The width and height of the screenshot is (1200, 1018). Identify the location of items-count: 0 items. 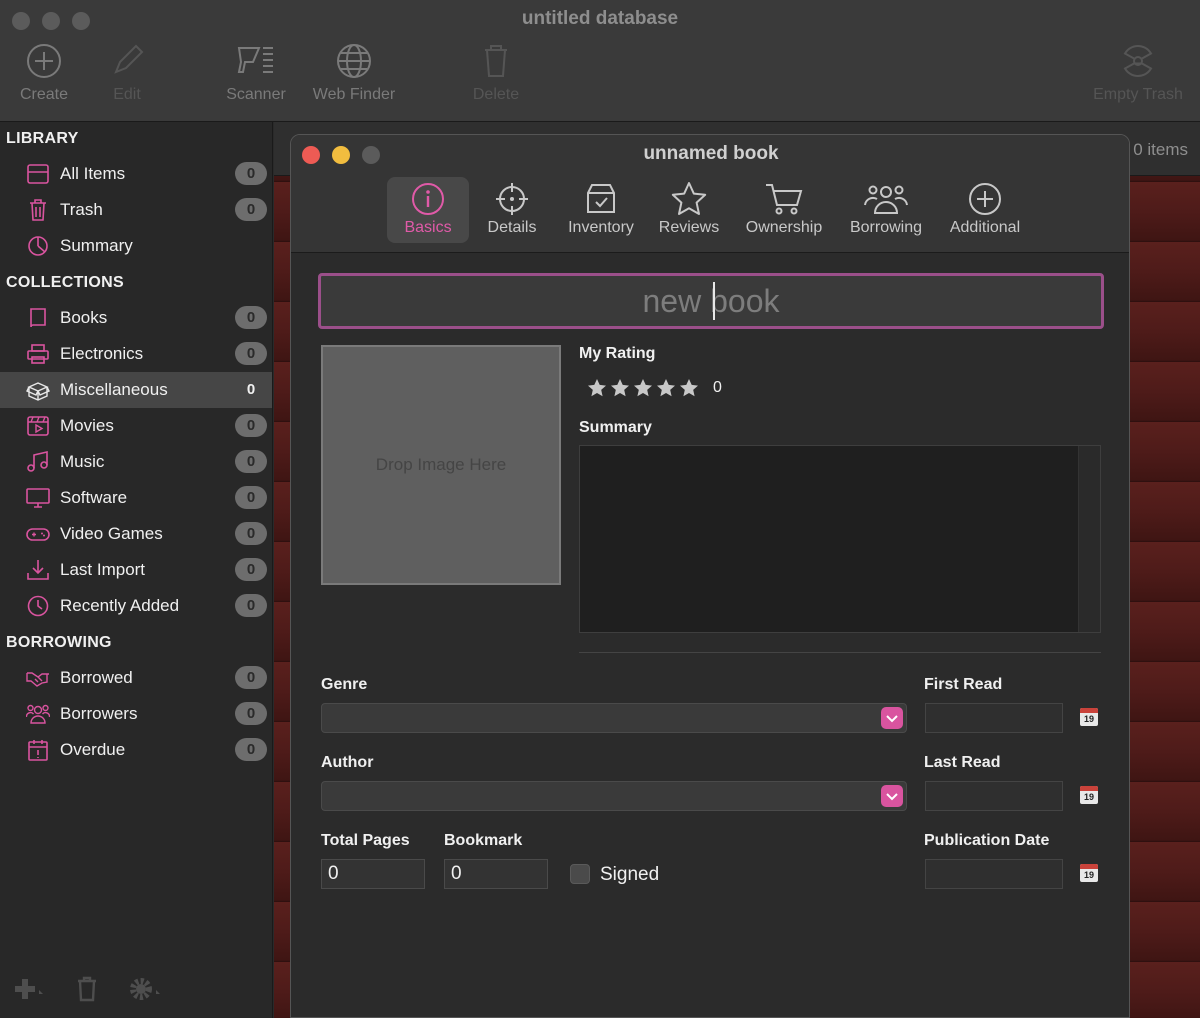
(1160, 150).